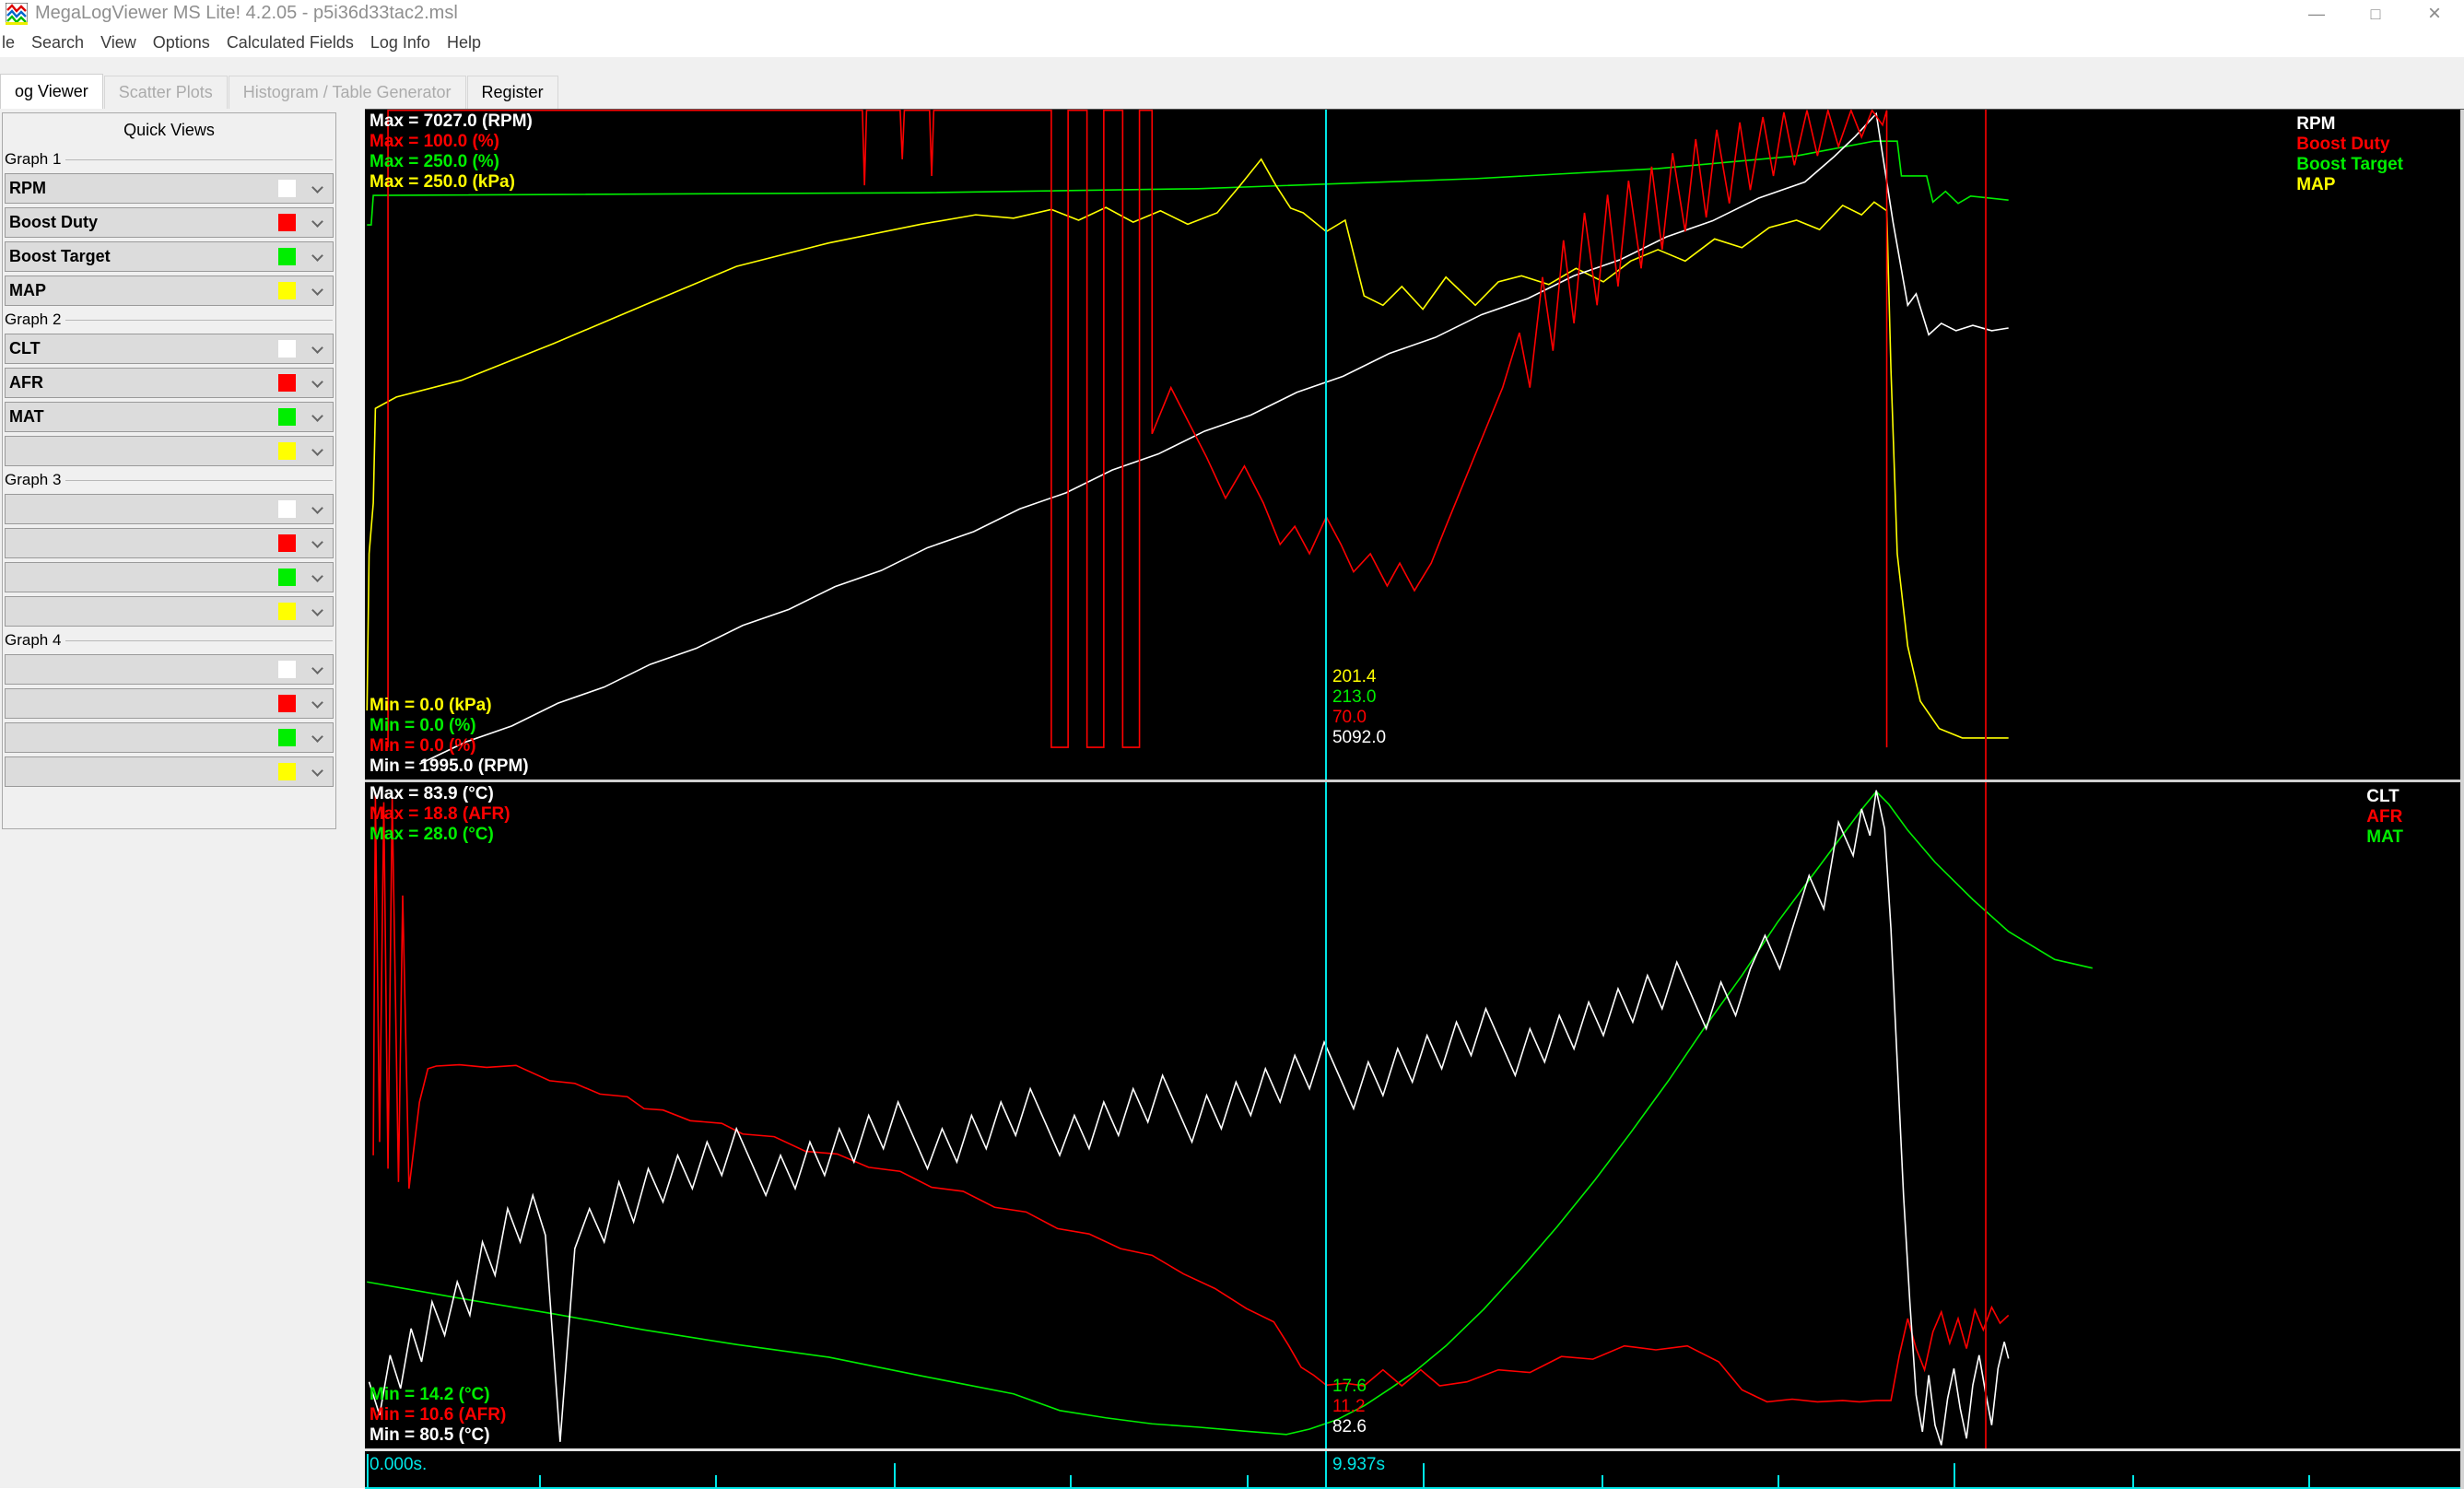  What do you see at coordinates (347, 92) in the screenshot?
I see `tab-histogram-table-generator: Histogram / Table Generator` at bounding box center [347, 92].